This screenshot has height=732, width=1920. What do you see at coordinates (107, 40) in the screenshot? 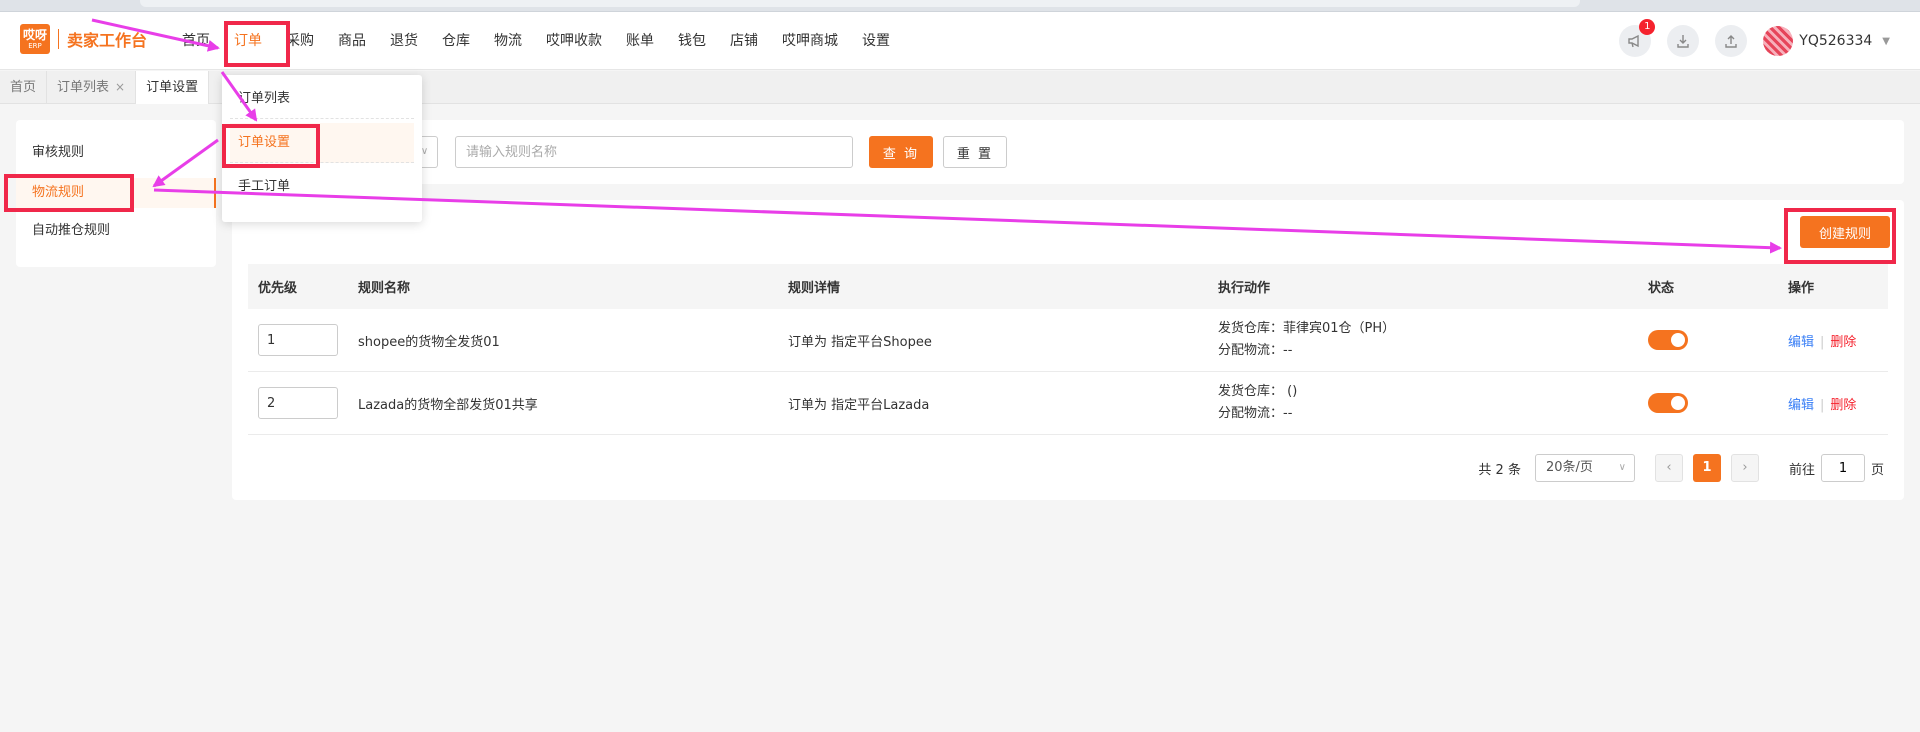
I see `logo-title: 卖家工作台` at bounding box center [107, 40].